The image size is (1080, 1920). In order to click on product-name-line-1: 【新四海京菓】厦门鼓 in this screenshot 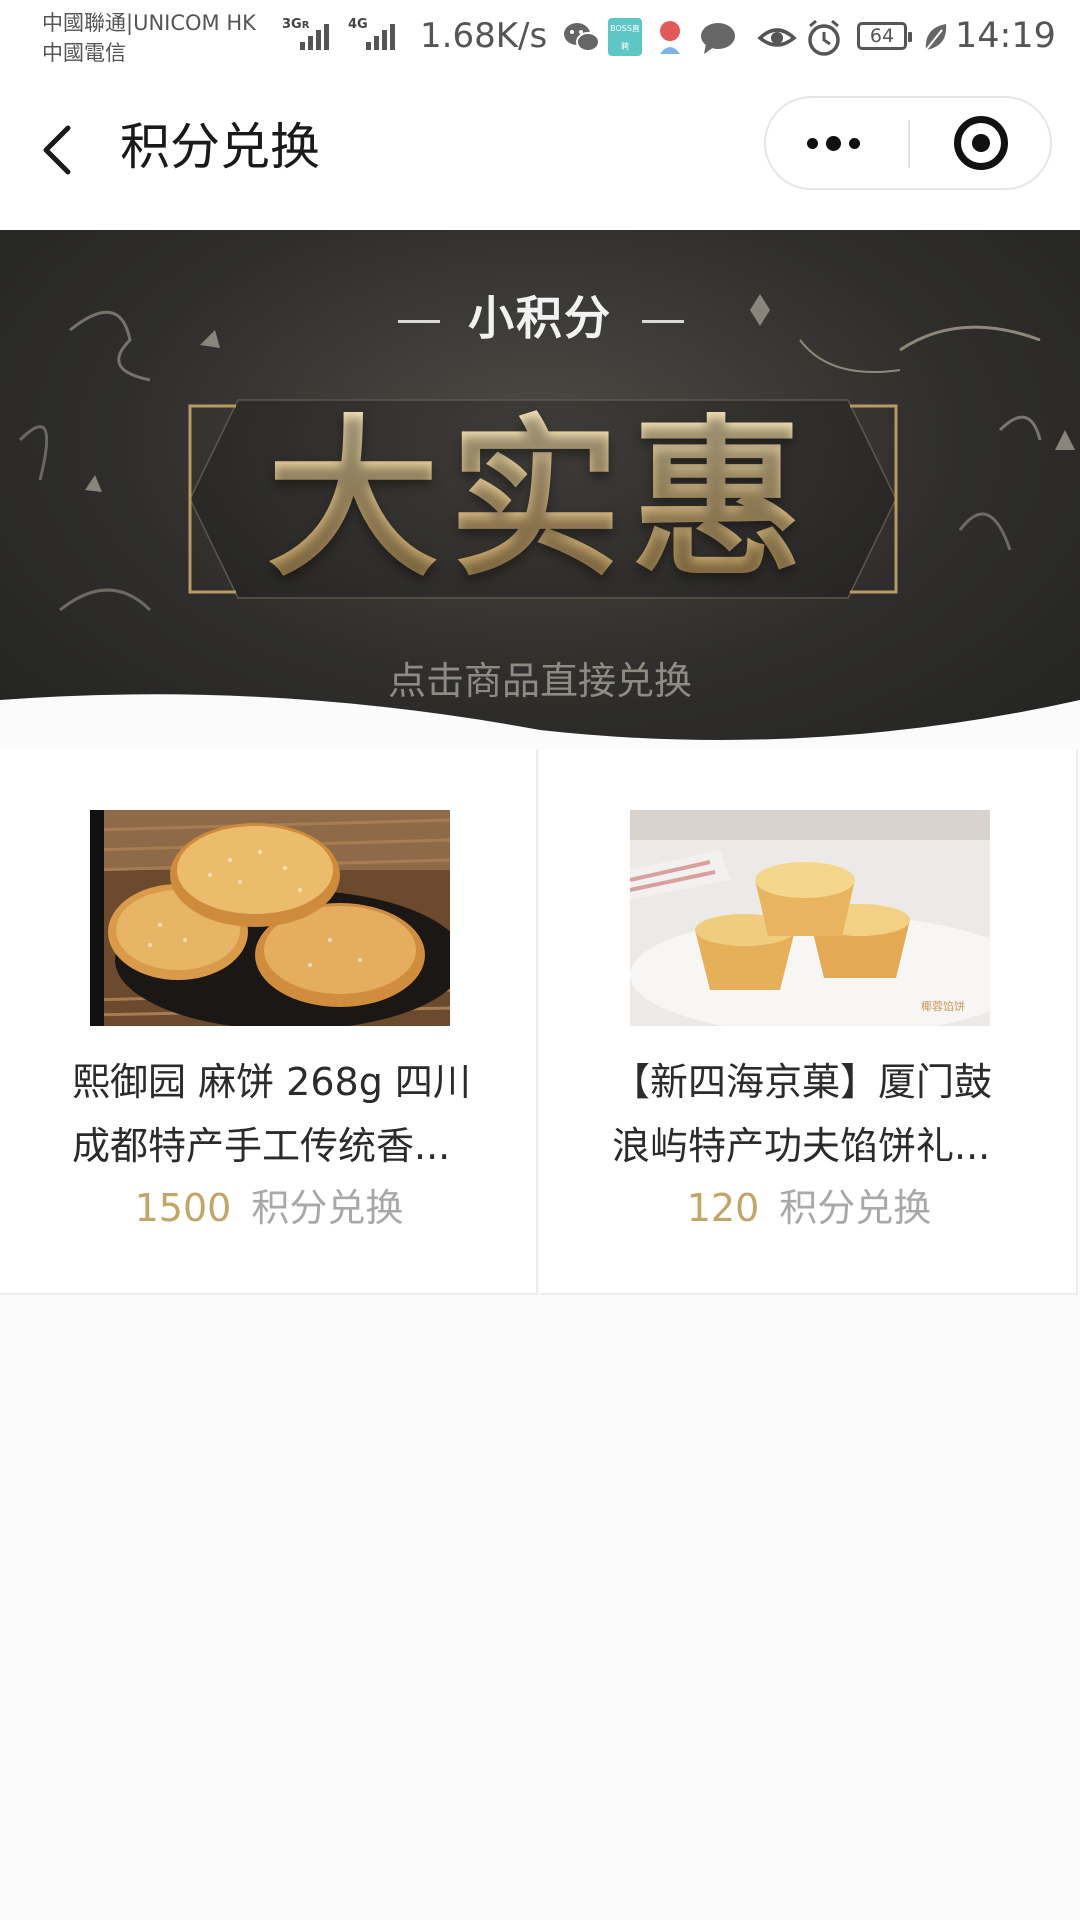, I will do `click(802, 1082)`.